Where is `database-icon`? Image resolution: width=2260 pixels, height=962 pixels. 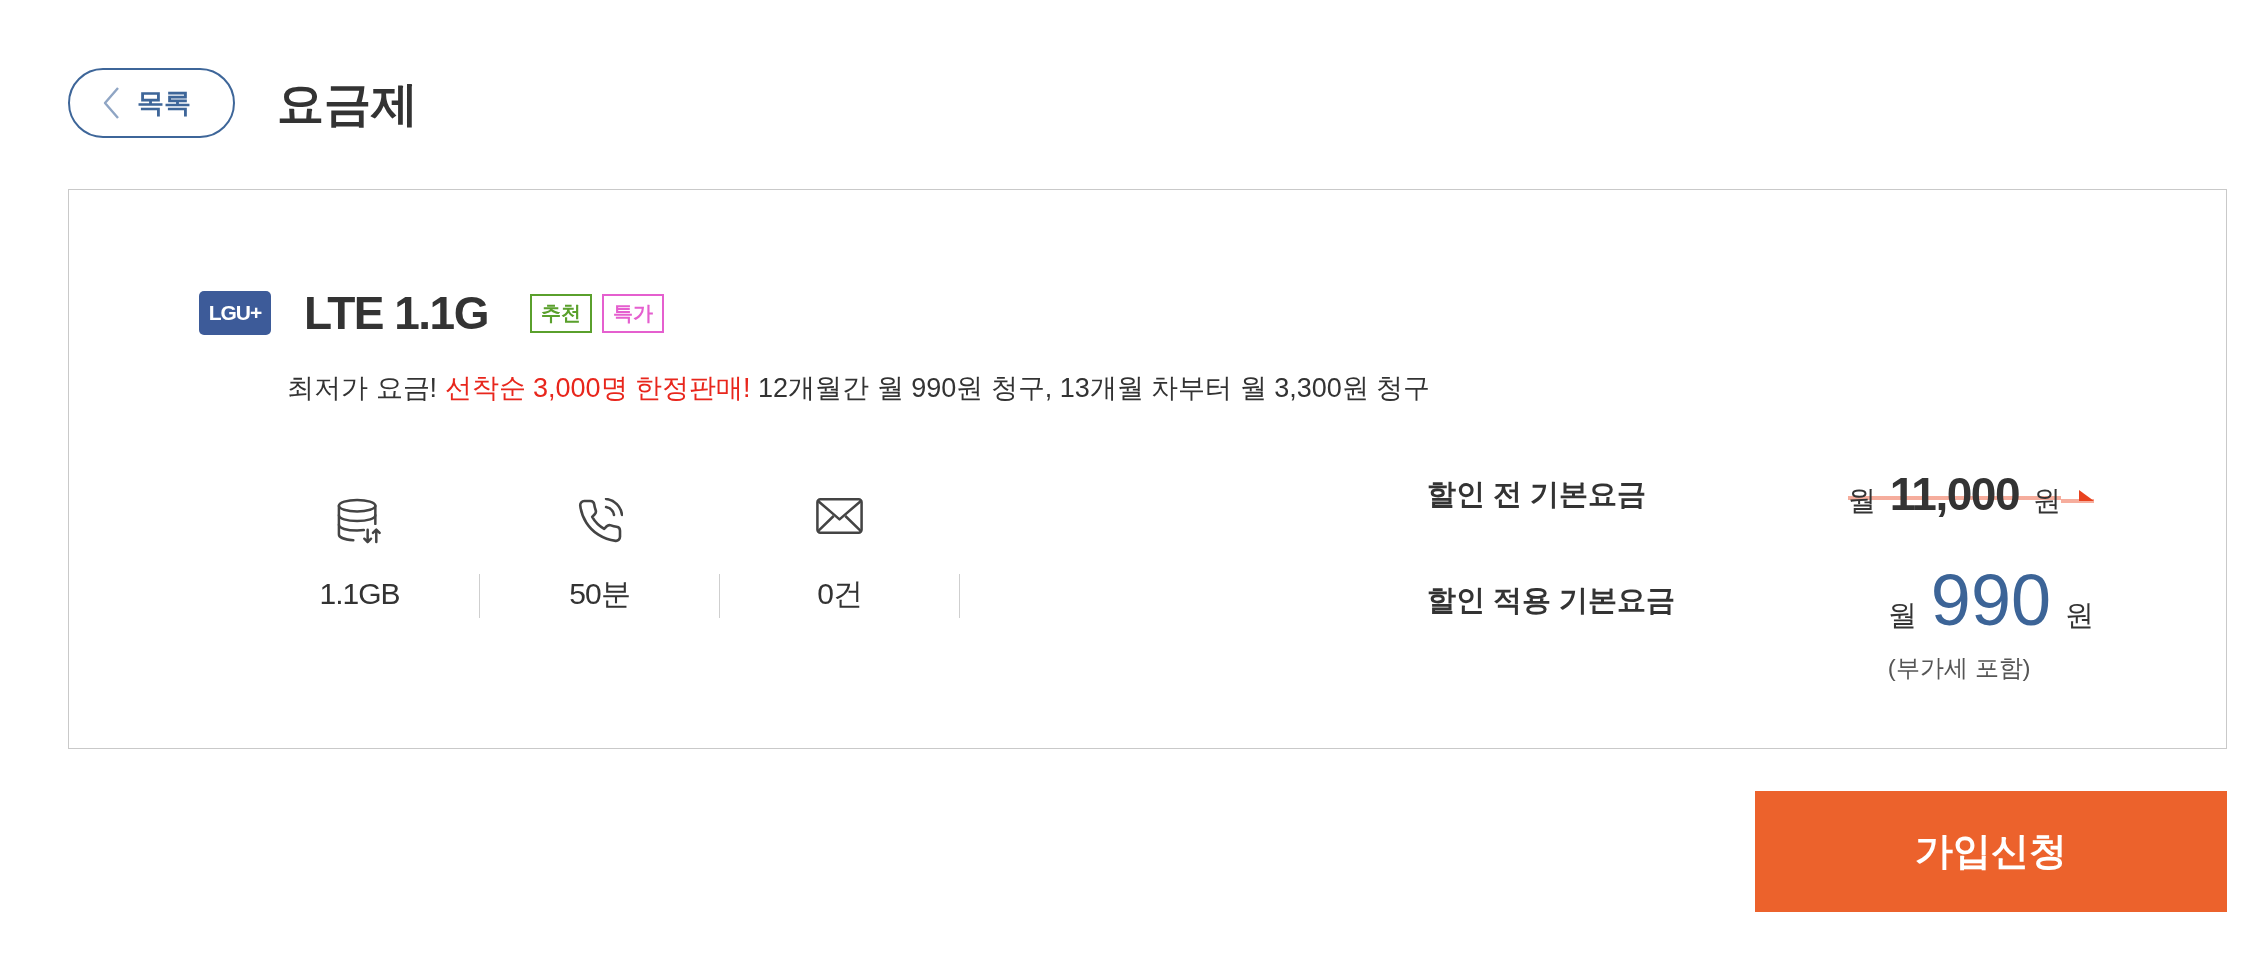 database-icon is located at coordinates (359, 521).